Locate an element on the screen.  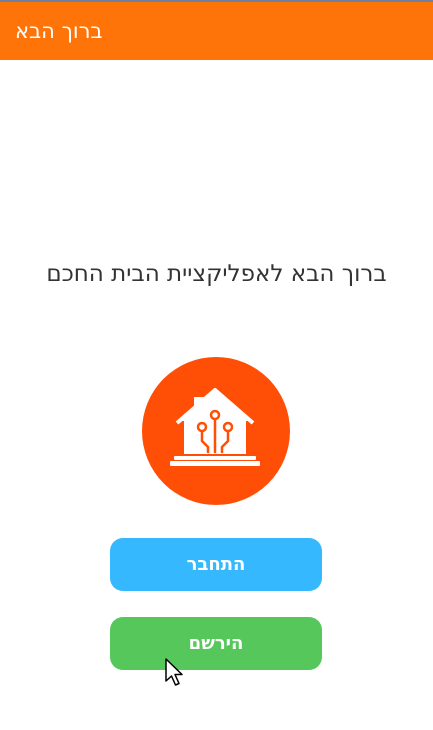
welcome-heading: ברוך הבא לאפליקציית הבית החכם is located at coordinates (216, 274).